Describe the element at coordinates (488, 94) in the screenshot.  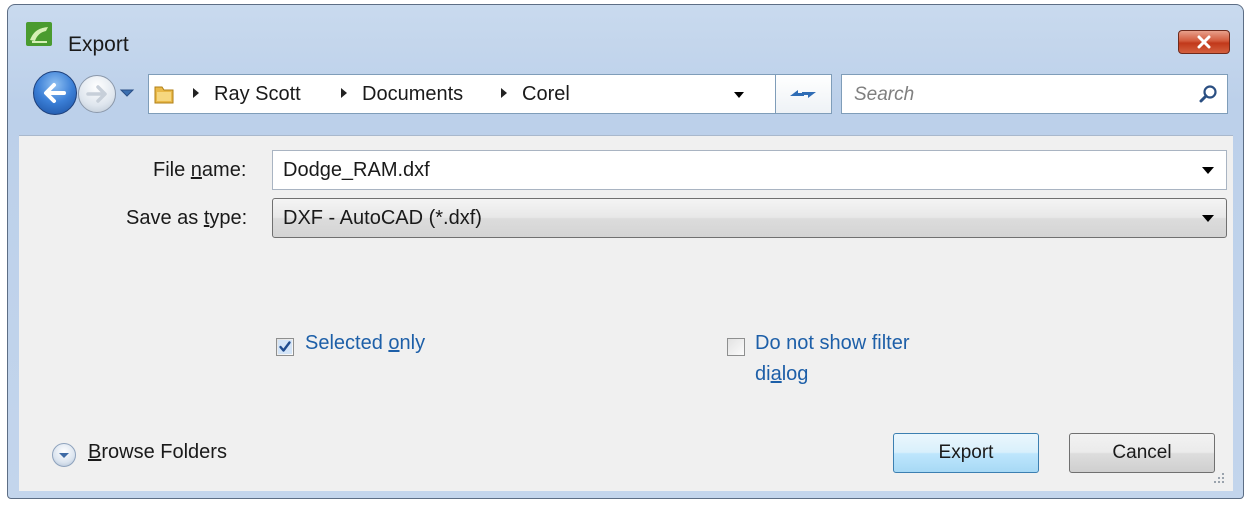
I see `address-bar: Ray Scott Documents Corel` at that location.